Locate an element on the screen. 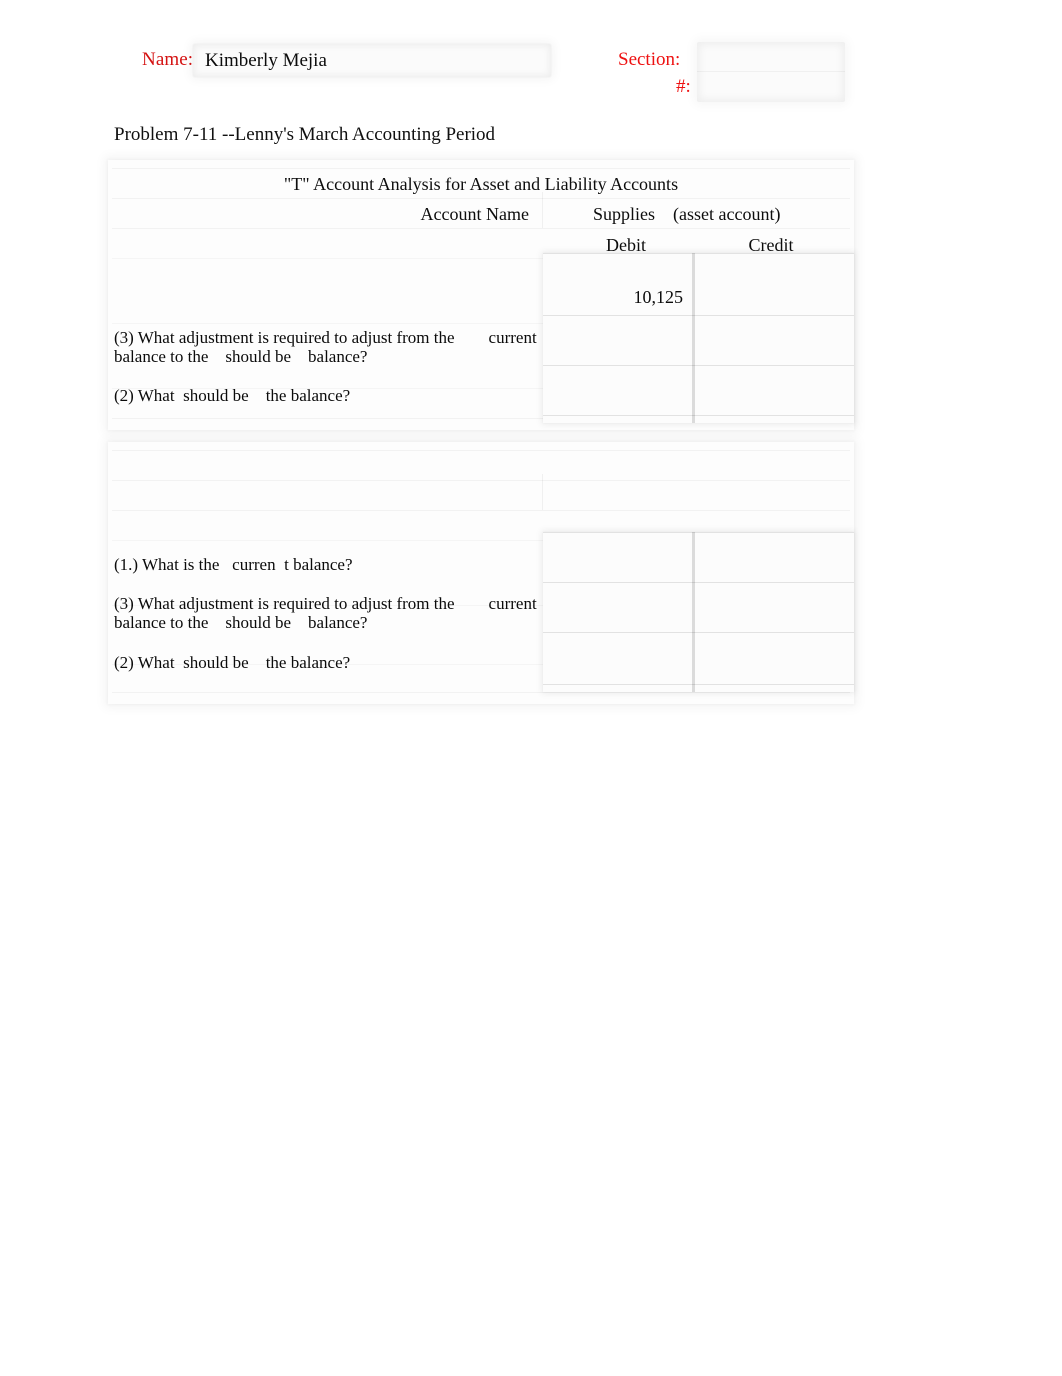  section-input-group is located at coordinates (771, 72).